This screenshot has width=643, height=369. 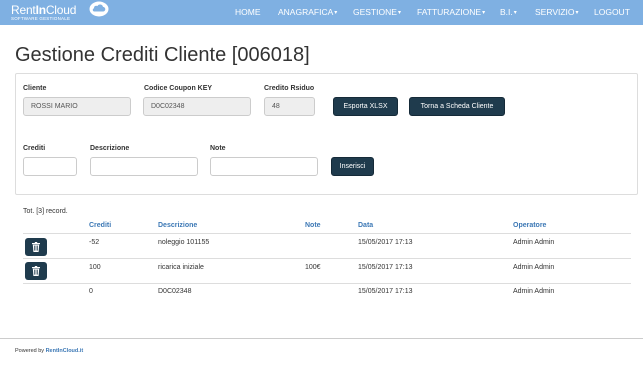 What do you see at coordinates (77, 106) in the screenshot?
I see `cliente-field: ROSSI MARIO` at bounding box center [77, 106].